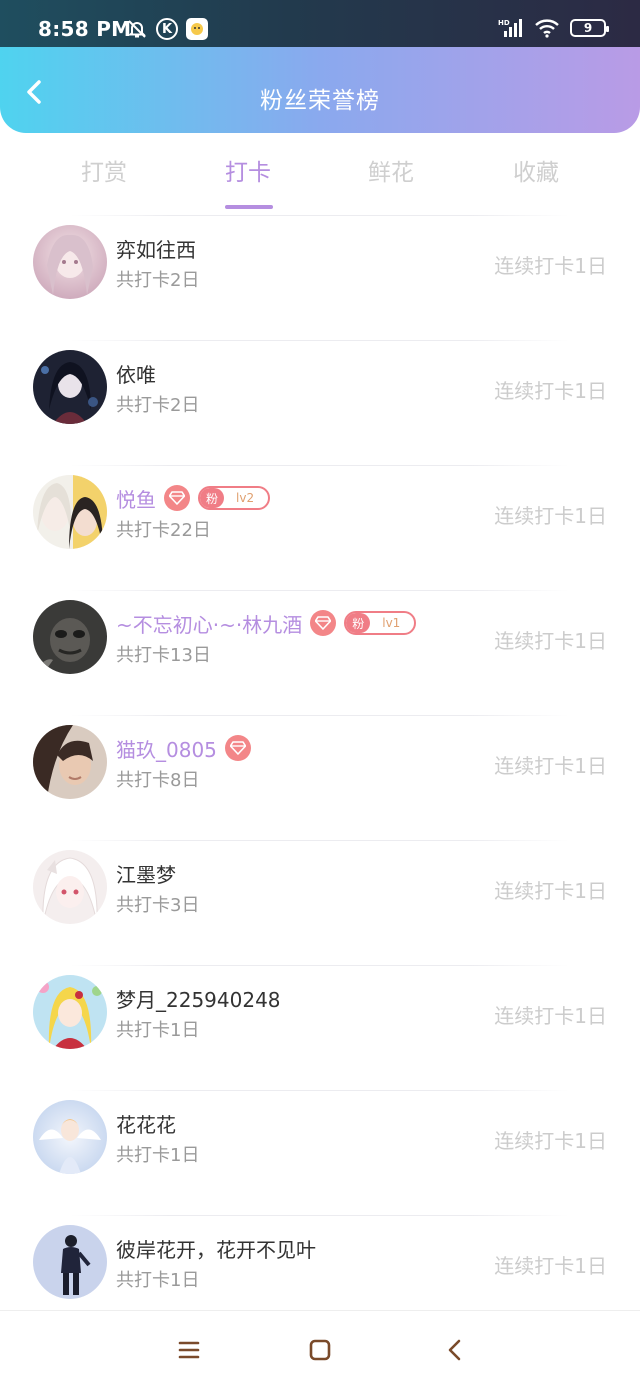 The width and height of the screenshot is (640, 1387). I want to click on header-bar: 粉丝荣誉榜, so click(320, 90).